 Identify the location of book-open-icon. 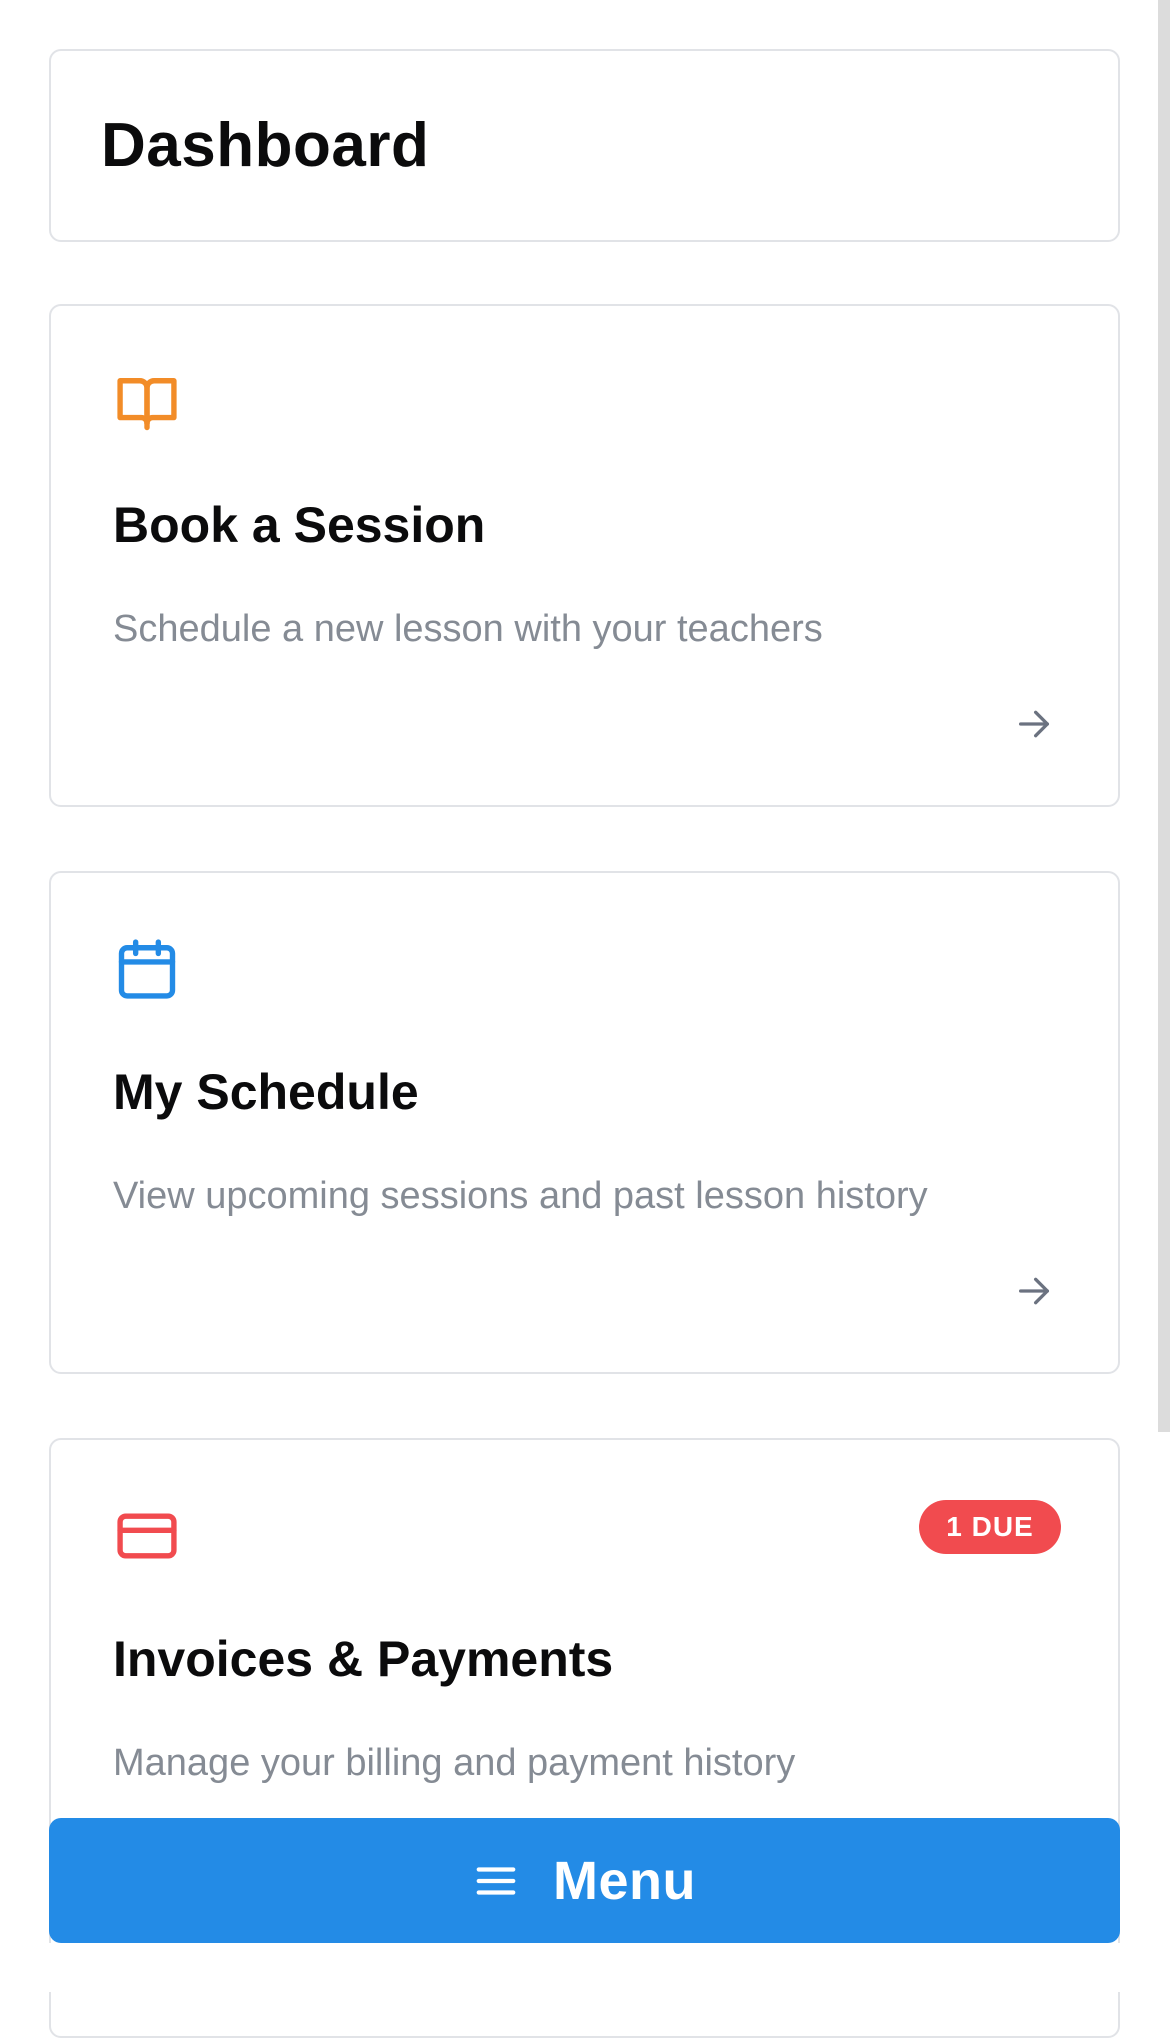
(147, 404).